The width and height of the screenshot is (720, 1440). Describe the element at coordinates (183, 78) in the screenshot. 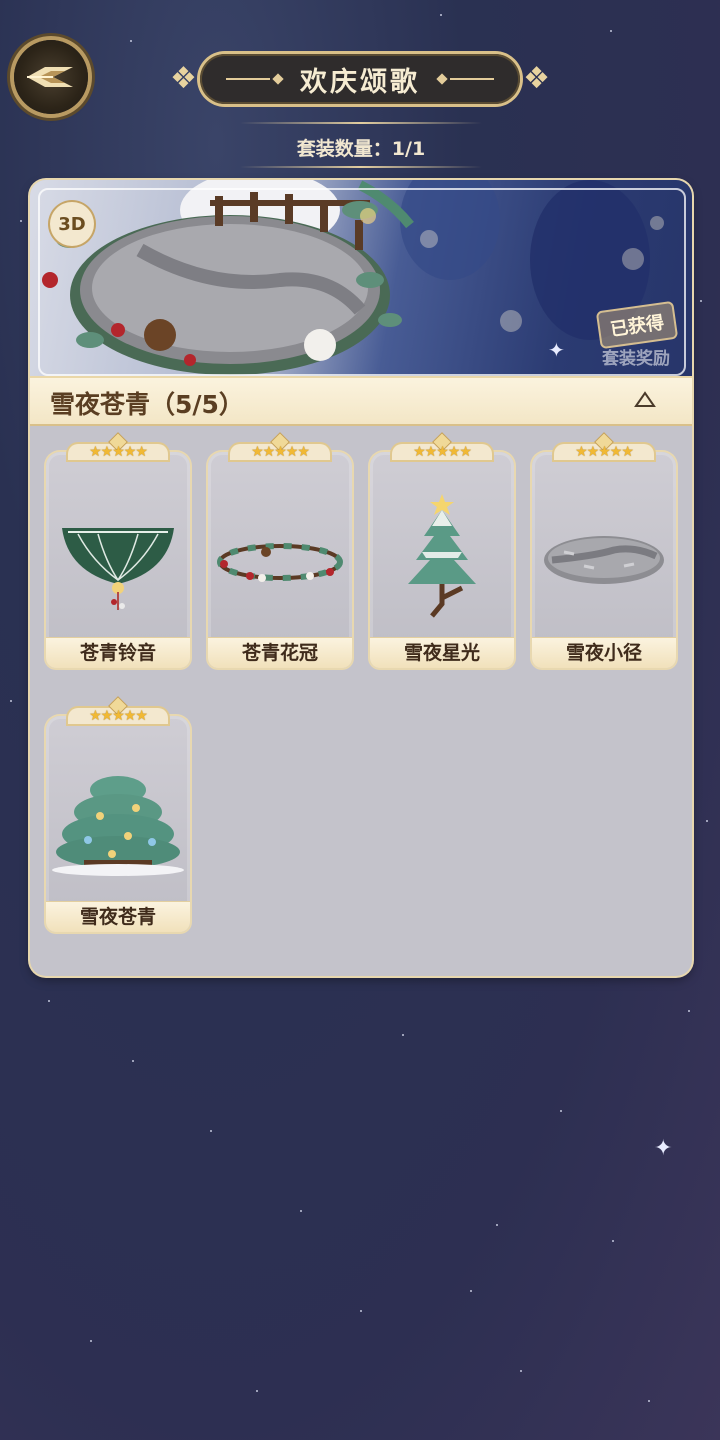

I see `left-ornament-icon: ❖` at that location.